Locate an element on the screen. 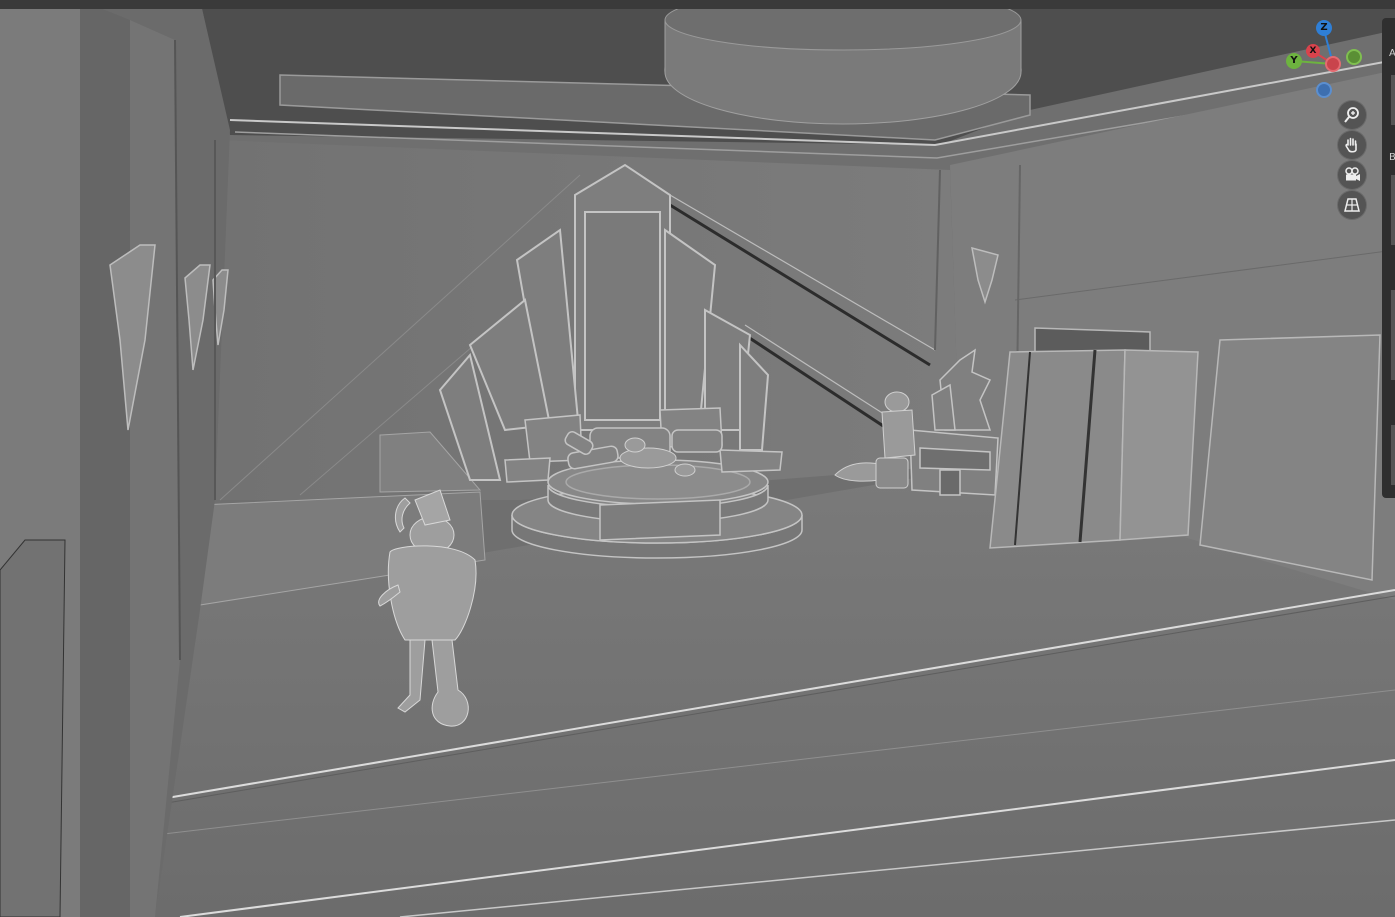 The width and height of the screenshot is (1395, 917). gizmo-z-label: Z is located at coordinates (1324, 27).